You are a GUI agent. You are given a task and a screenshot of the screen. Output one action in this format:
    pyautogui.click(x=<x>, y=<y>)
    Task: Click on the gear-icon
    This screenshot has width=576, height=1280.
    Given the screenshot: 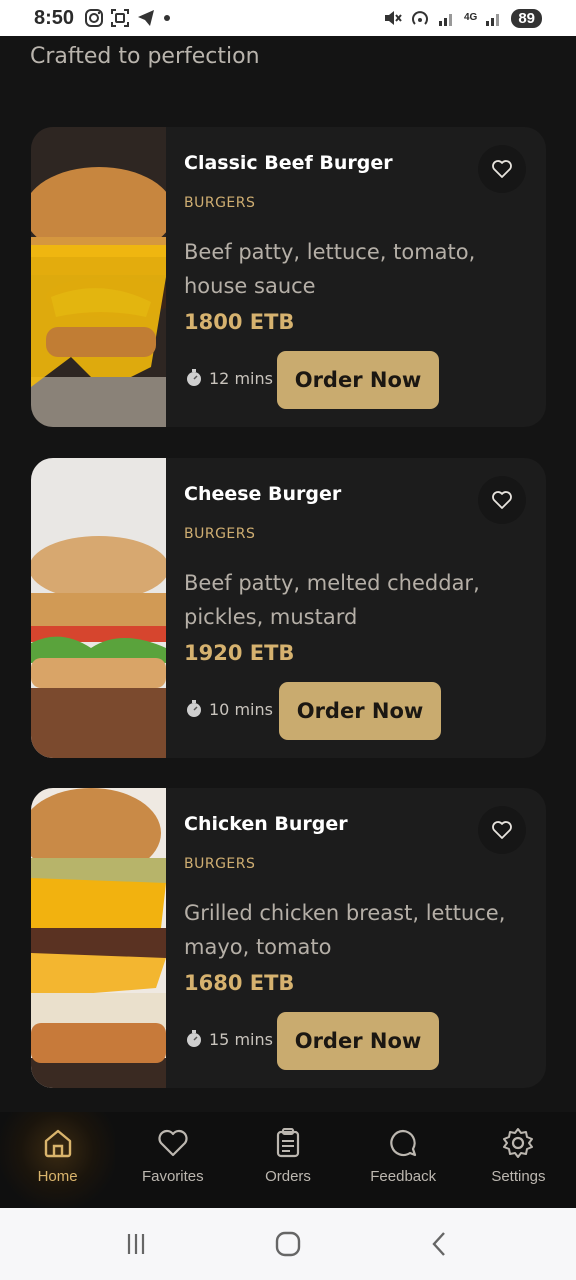 What is the action you would take?
    pyautogui.click(x=518, y=1143)
    